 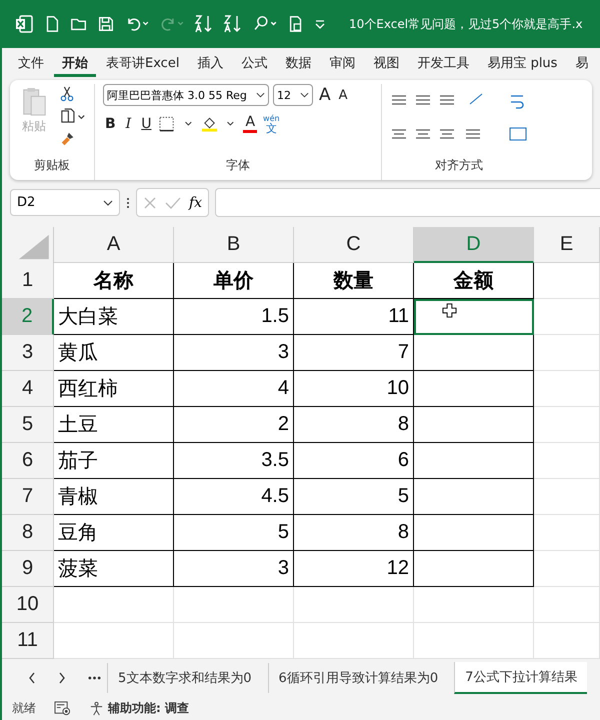 What do you see at coordinates (234, 281) in the screenshot?
I see `header-cell: 单价` at bounding box center [234, 281].